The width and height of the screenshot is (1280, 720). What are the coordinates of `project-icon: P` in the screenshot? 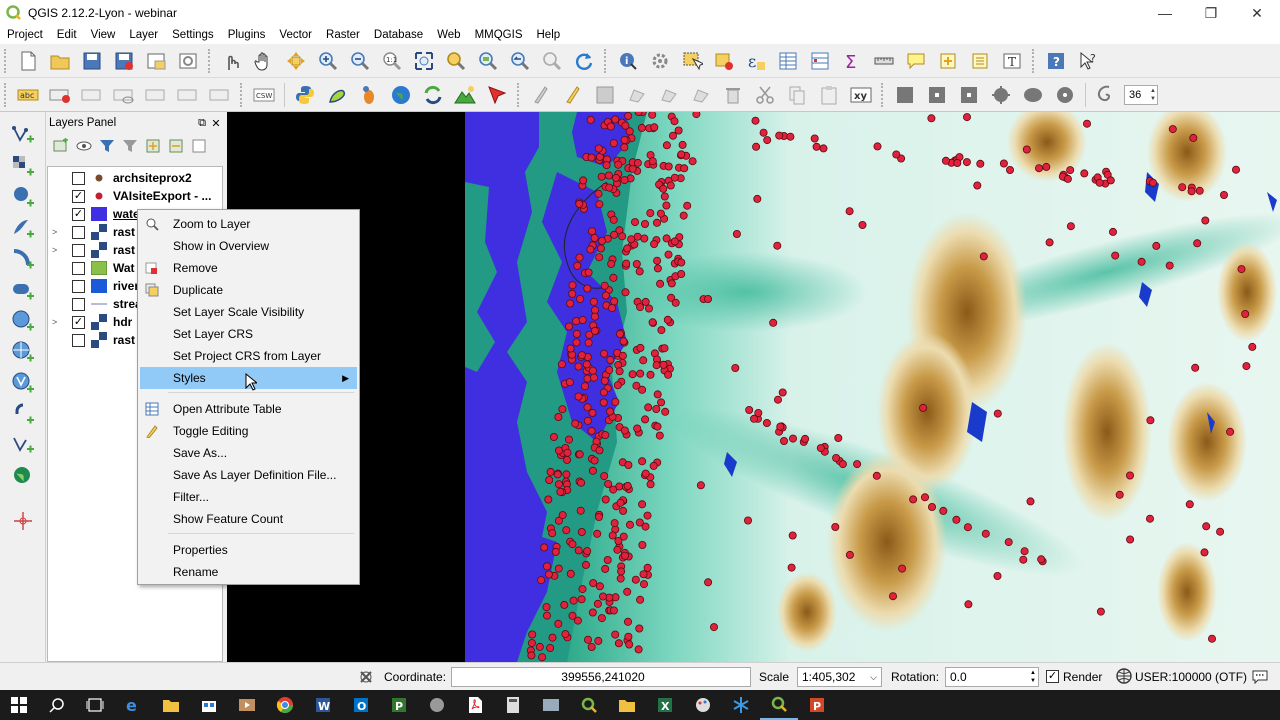 It's located at (399, 705).